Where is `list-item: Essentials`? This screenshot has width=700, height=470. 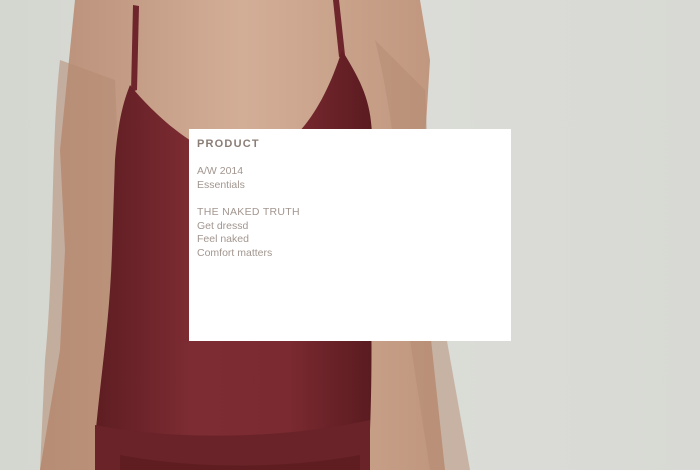
list-item: Essentials is located at coordinates (350, 186).